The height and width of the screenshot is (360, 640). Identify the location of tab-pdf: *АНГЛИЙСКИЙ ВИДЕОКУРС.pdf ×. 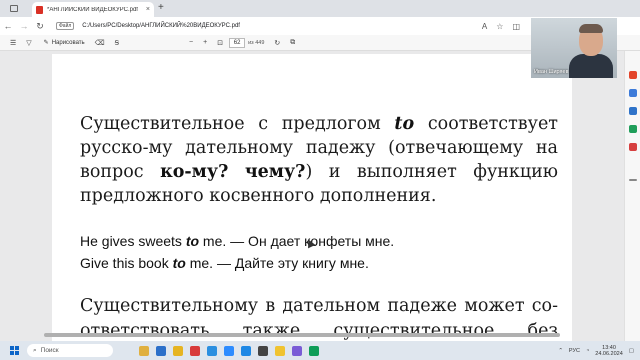
(93, 9).